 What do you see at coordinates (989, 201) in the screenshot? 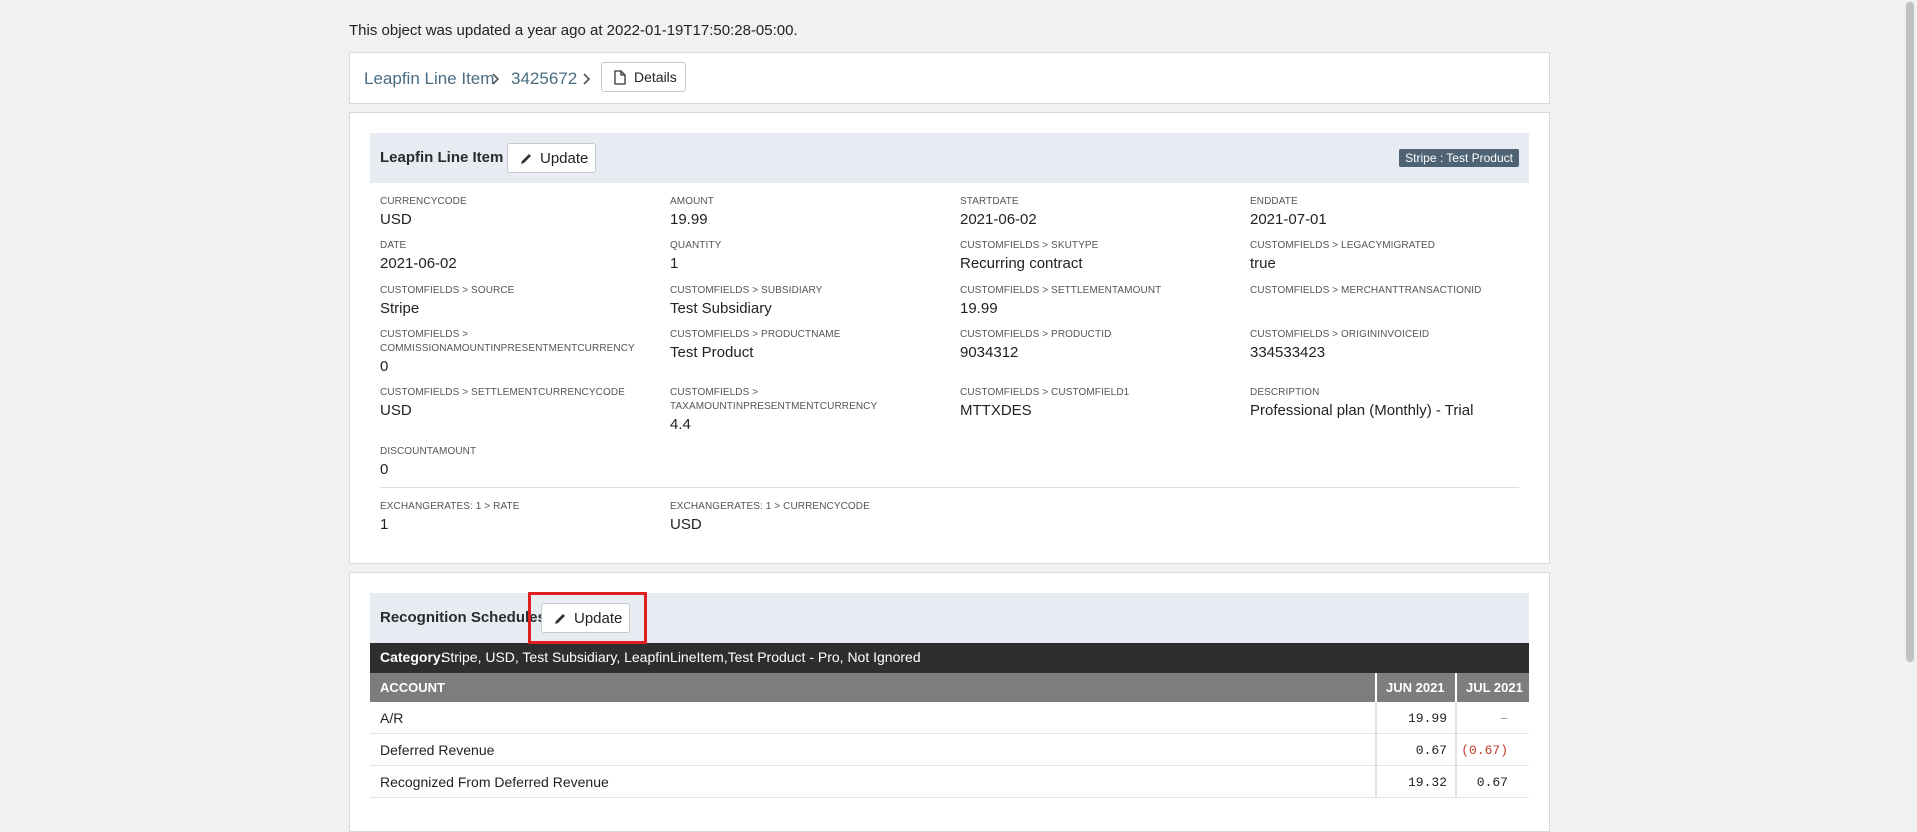
I see `field-label: STARTDATE` at bounding box center [989, 201].